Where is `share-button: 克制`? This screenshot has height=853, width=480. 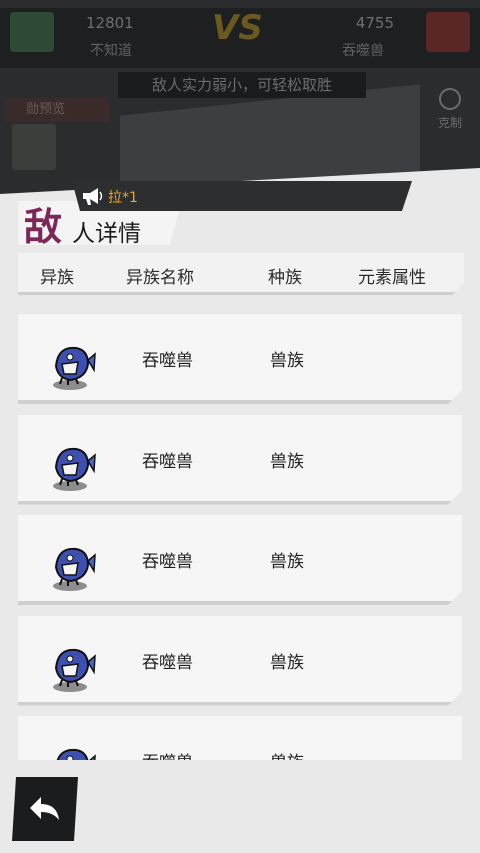
share-button: 克制 is located at coordinates (450, 113).